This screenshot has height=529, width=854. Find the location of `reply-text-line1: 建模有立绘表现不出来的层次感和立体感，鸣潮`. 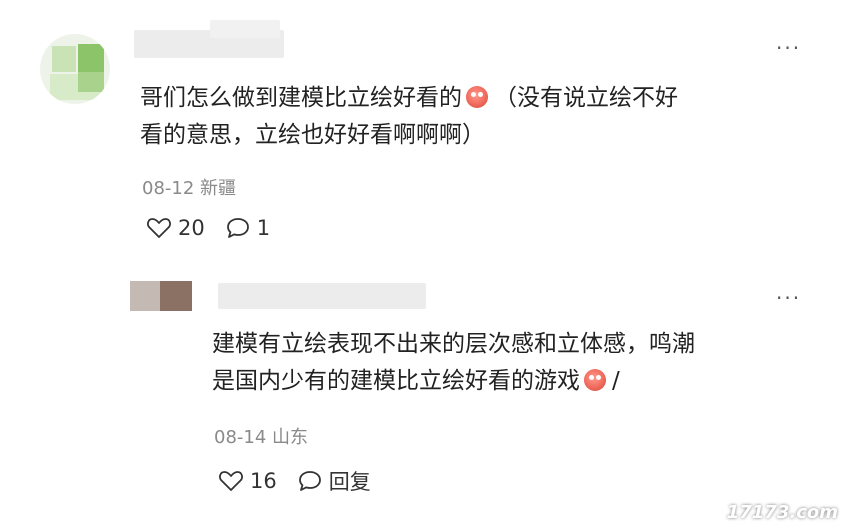

reply-text-line1: 建模有立绘表现不出来的层次感和立体感，鸣潮 is located at coordinates (453, 344).